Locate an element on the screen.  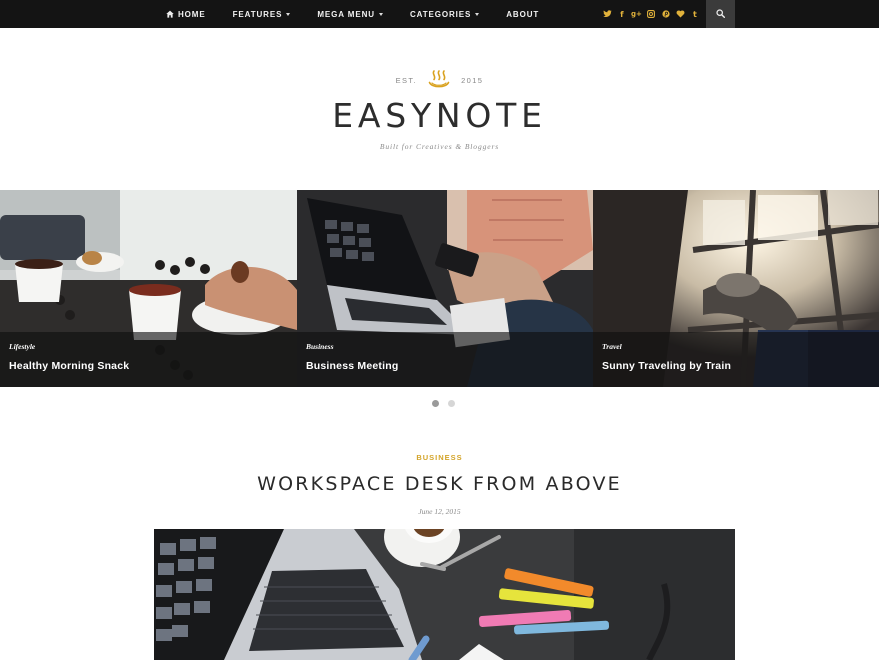
social-links: f g+ t is located at coordinates (651, 14).